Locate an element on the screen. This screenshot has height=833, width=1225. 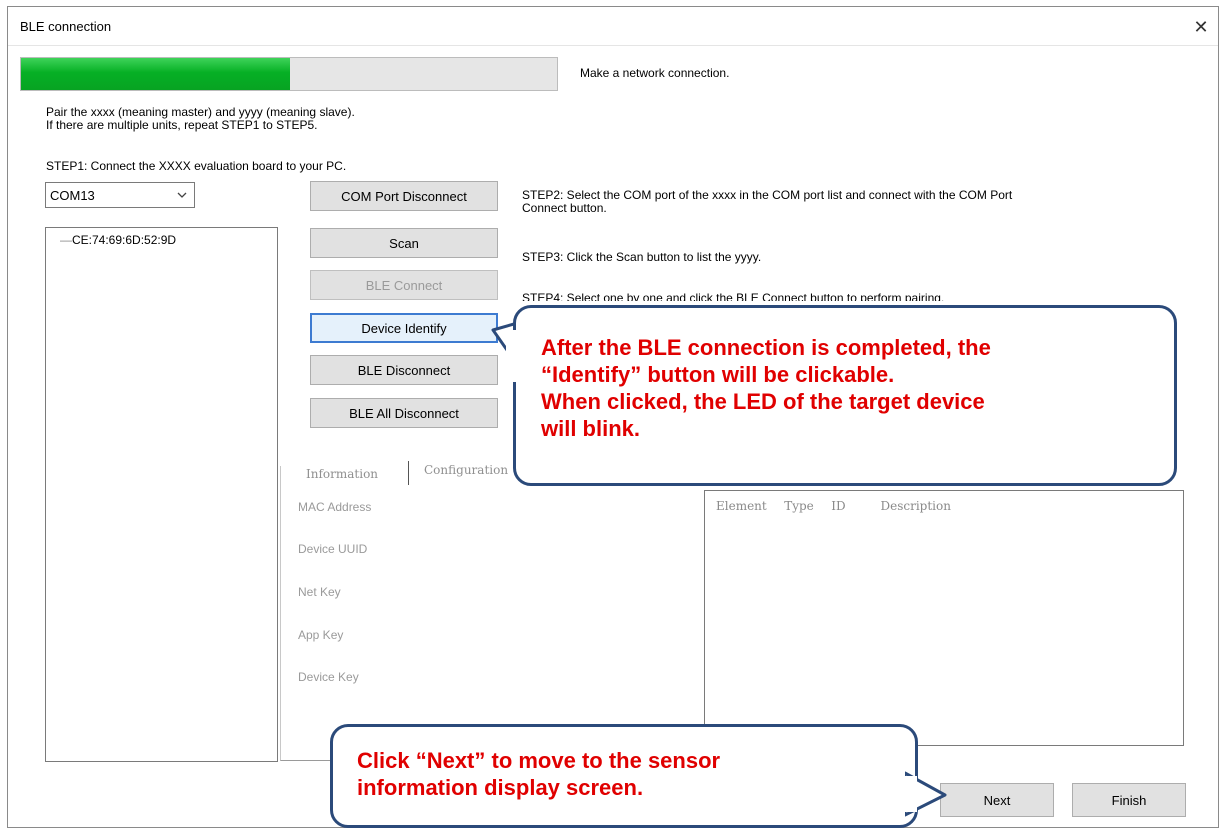
progress-fill is located at coordinates (155, 74).